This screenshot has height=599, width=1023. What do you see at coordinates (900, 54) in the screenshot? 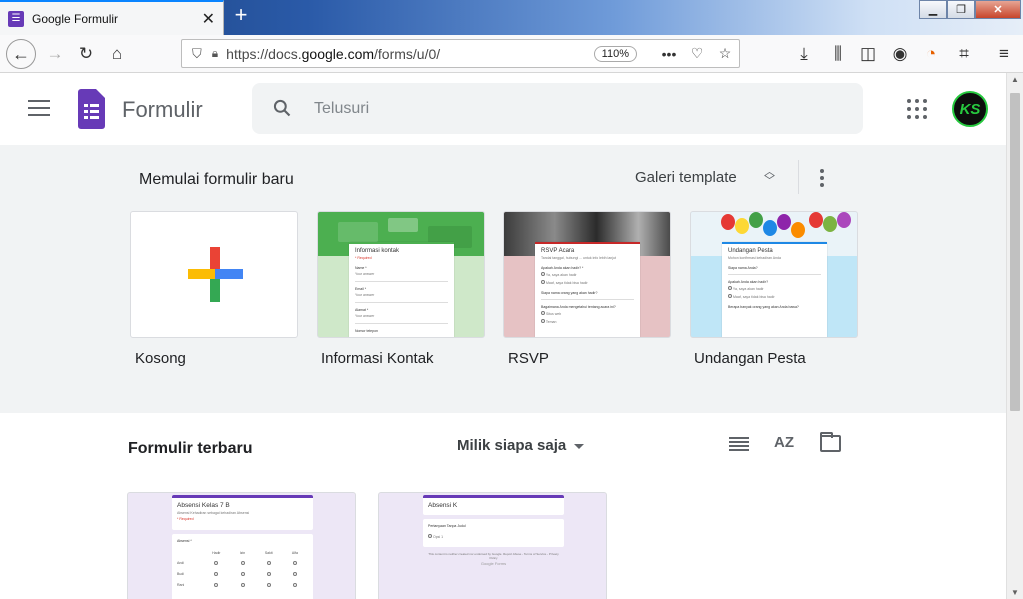
I see `account-icon: ◉` at bounding box center [900, 54].